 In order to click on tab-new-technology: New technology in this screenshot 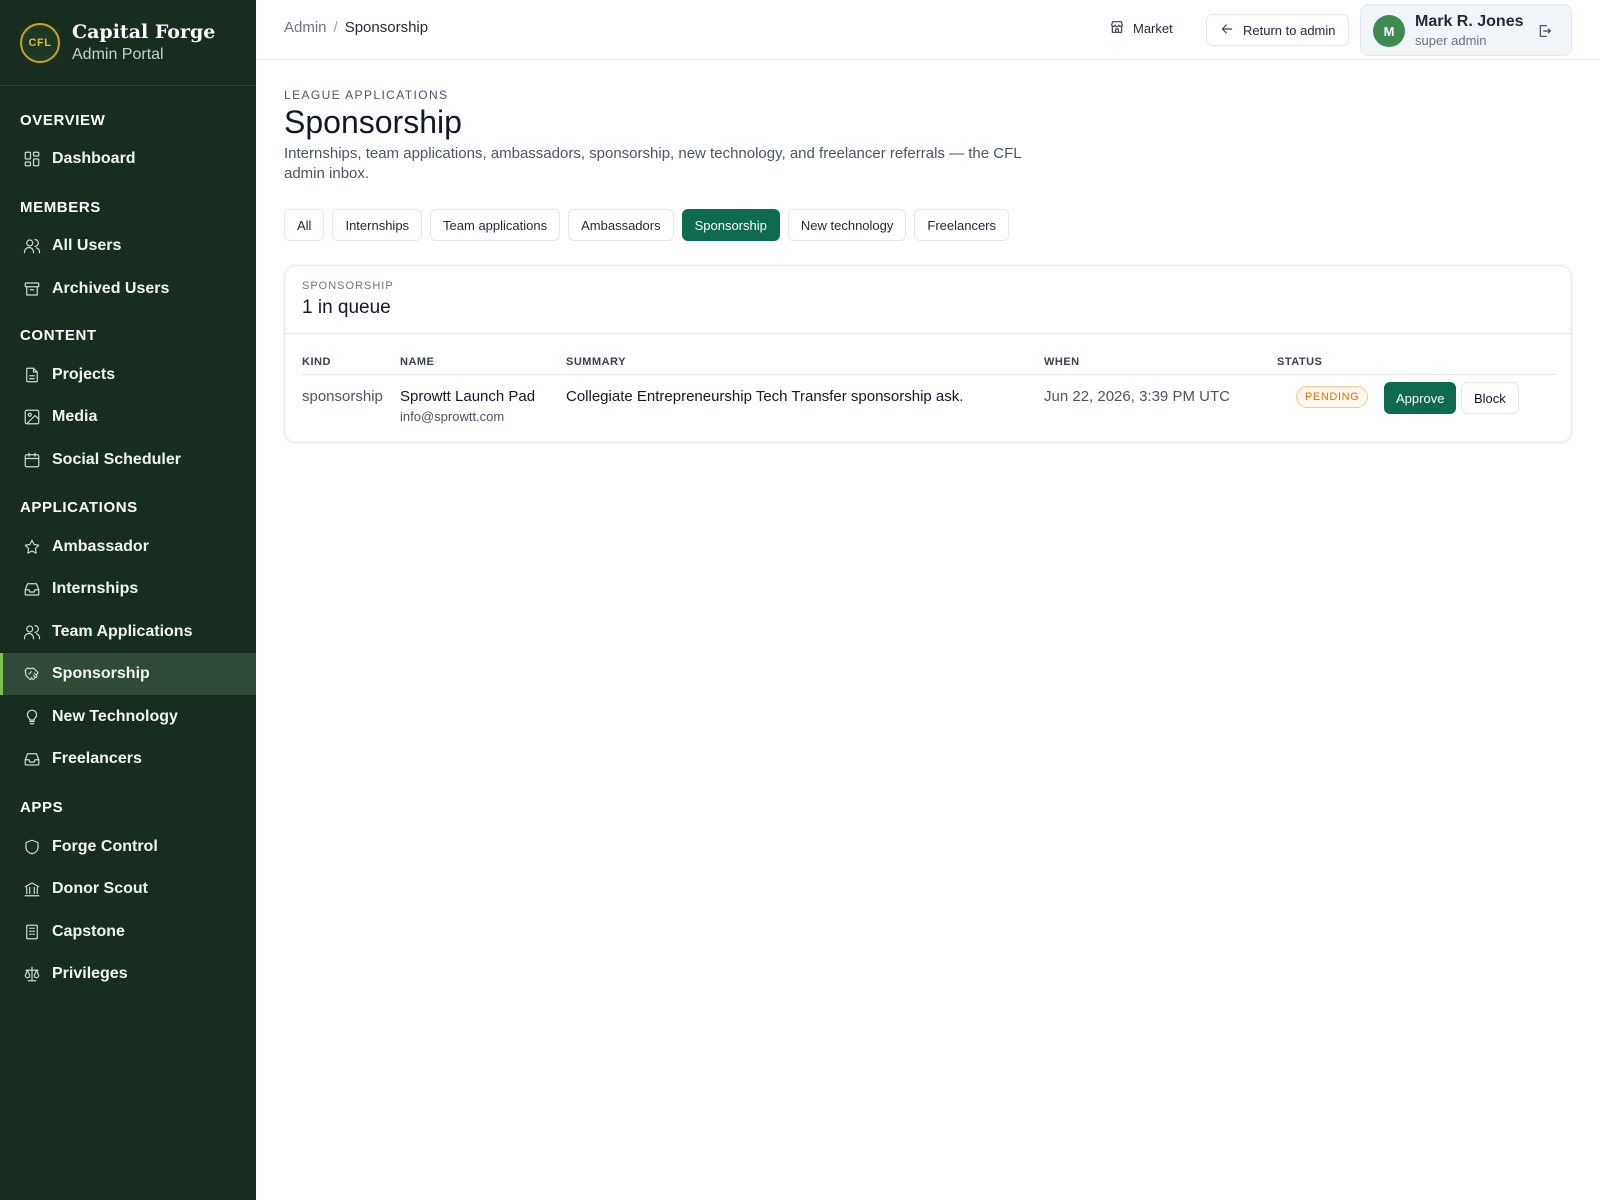, I will do `click(847, 225)`.